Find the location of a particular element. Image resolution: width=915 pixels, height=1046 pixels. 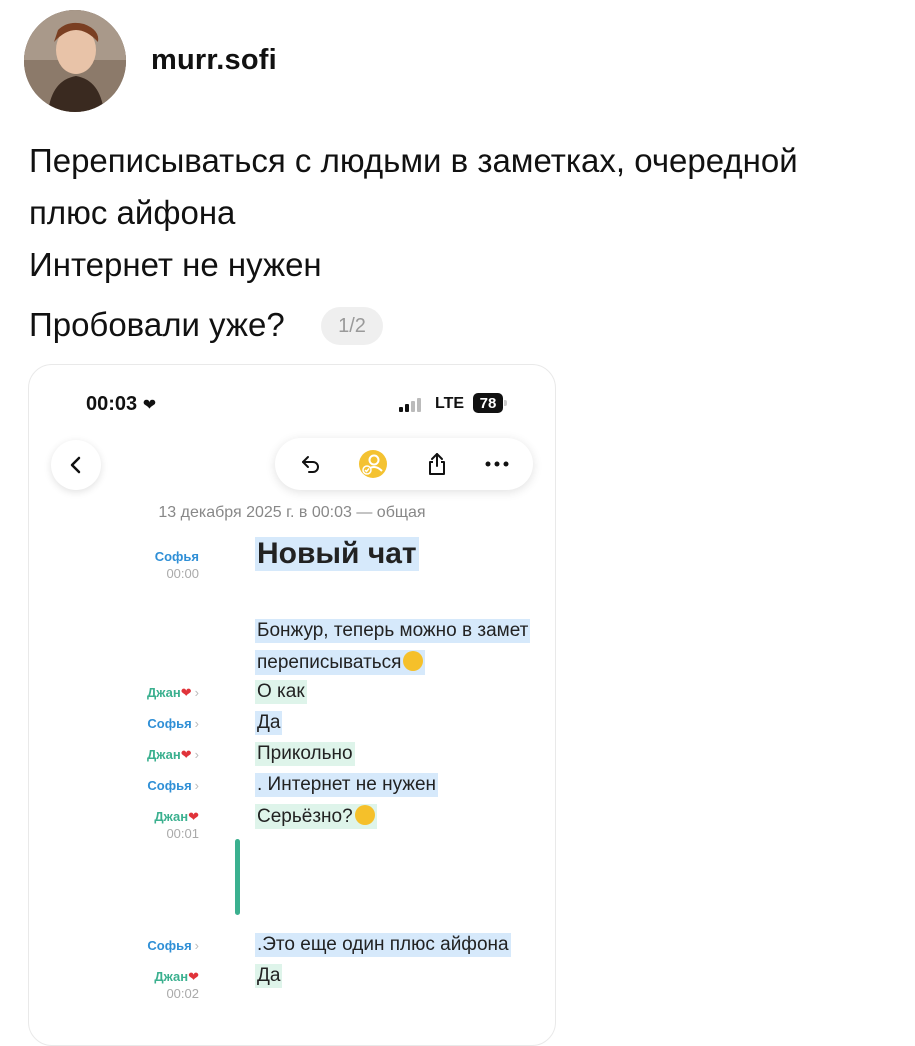

flushed-emoji is located at coordinates (364, 815).